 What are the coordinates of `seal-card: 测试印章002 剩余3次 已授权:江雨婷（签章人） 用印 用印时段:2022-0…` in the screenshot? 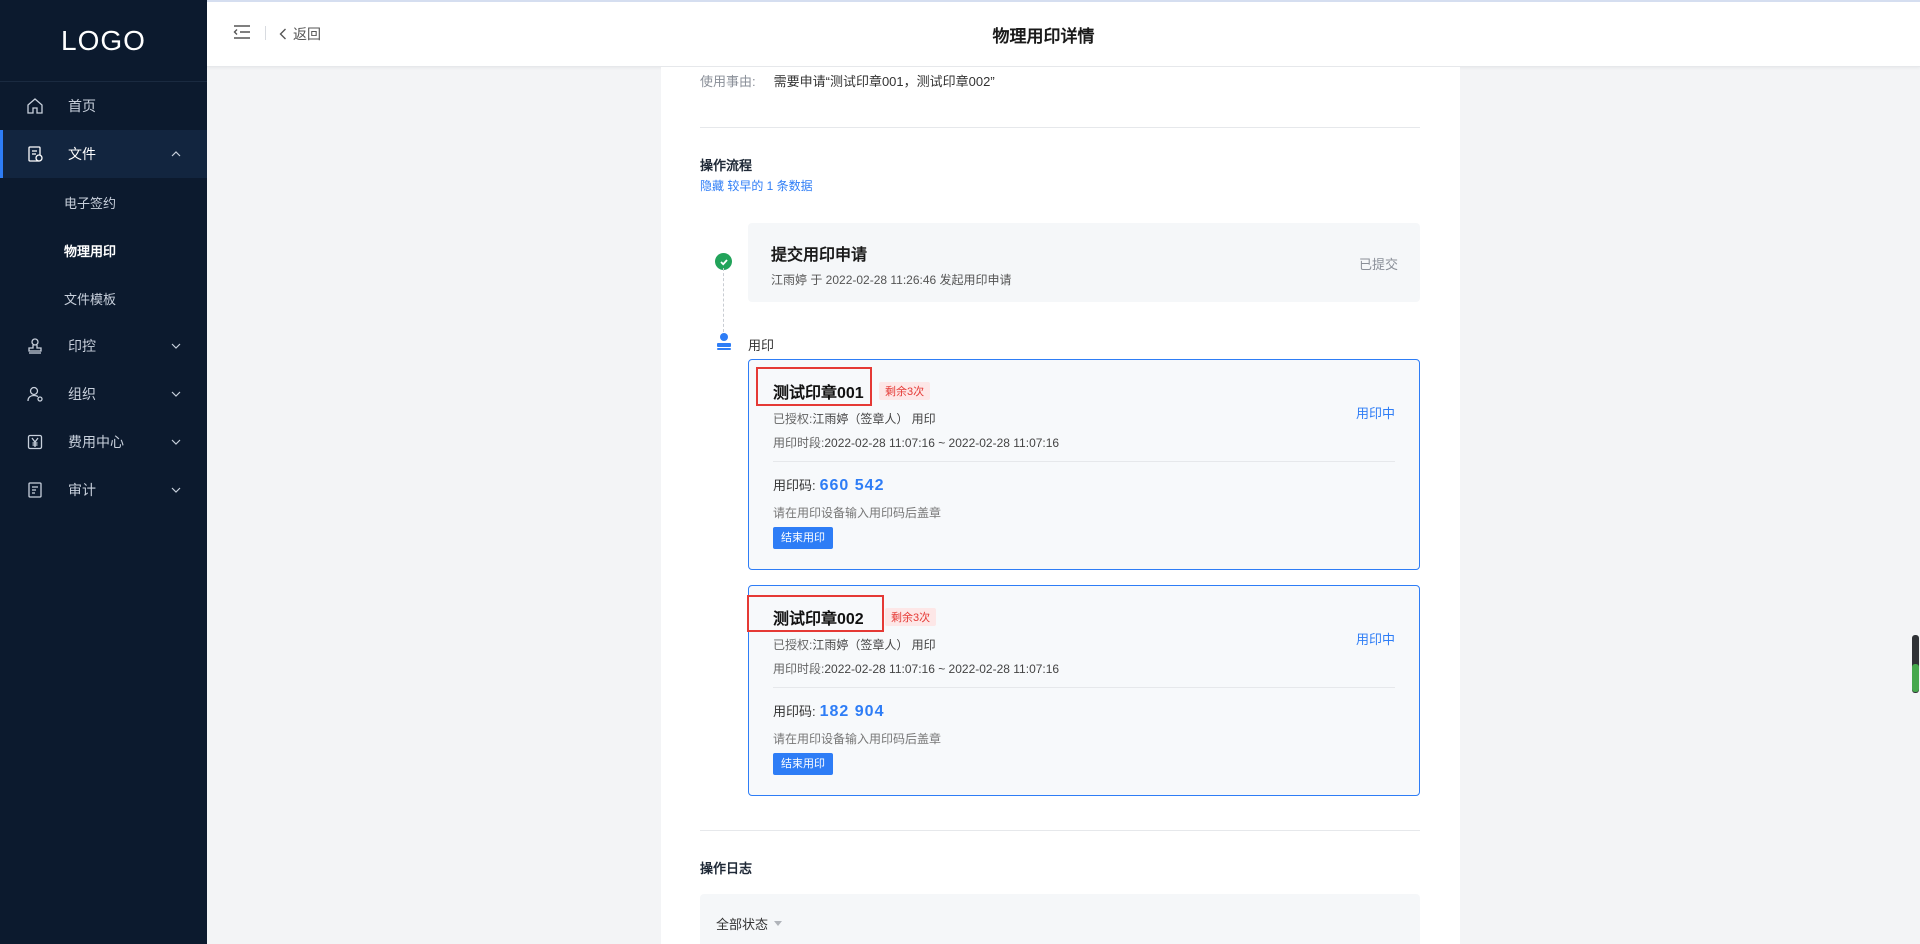 It's located at (1083, 690).